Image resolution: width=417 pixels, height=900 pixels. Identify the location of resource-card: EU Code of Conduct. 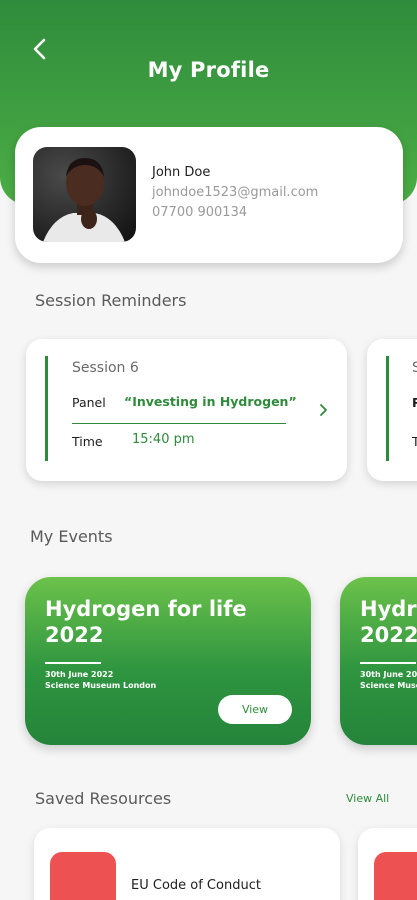
(187, 864).